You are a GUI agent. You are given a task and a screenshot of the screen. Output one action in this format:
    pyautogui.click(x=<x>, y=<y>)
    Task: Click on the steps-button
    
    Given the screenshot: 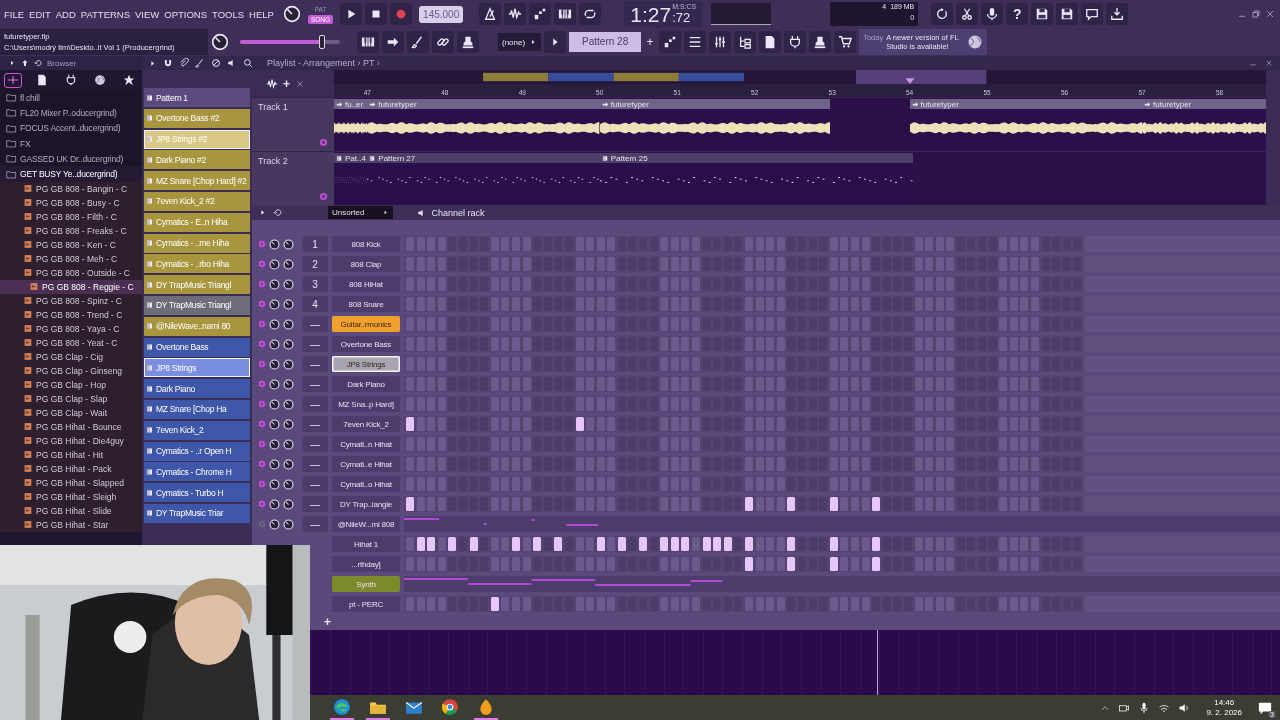 What is the action you would take?
    pyautogui.click(x=540, y=14)
    